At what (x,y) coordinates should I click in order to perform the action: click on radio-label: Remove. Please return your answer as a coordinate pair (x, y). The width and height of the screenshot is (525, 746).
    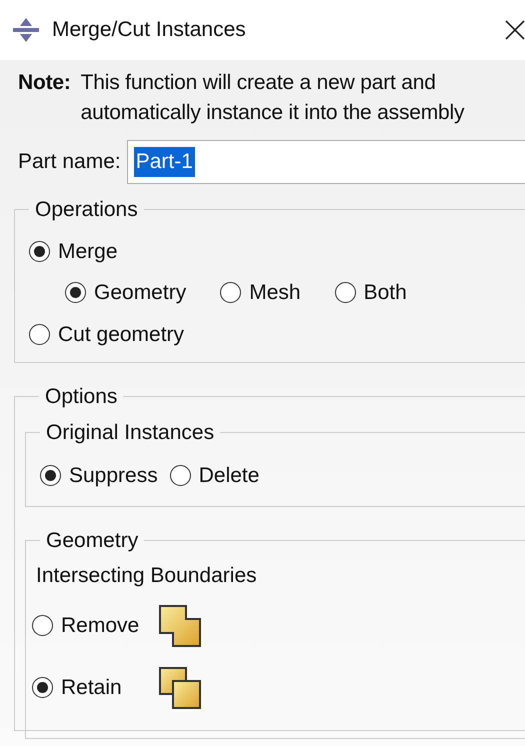
    Looking at the image, I should click on (100, 625).